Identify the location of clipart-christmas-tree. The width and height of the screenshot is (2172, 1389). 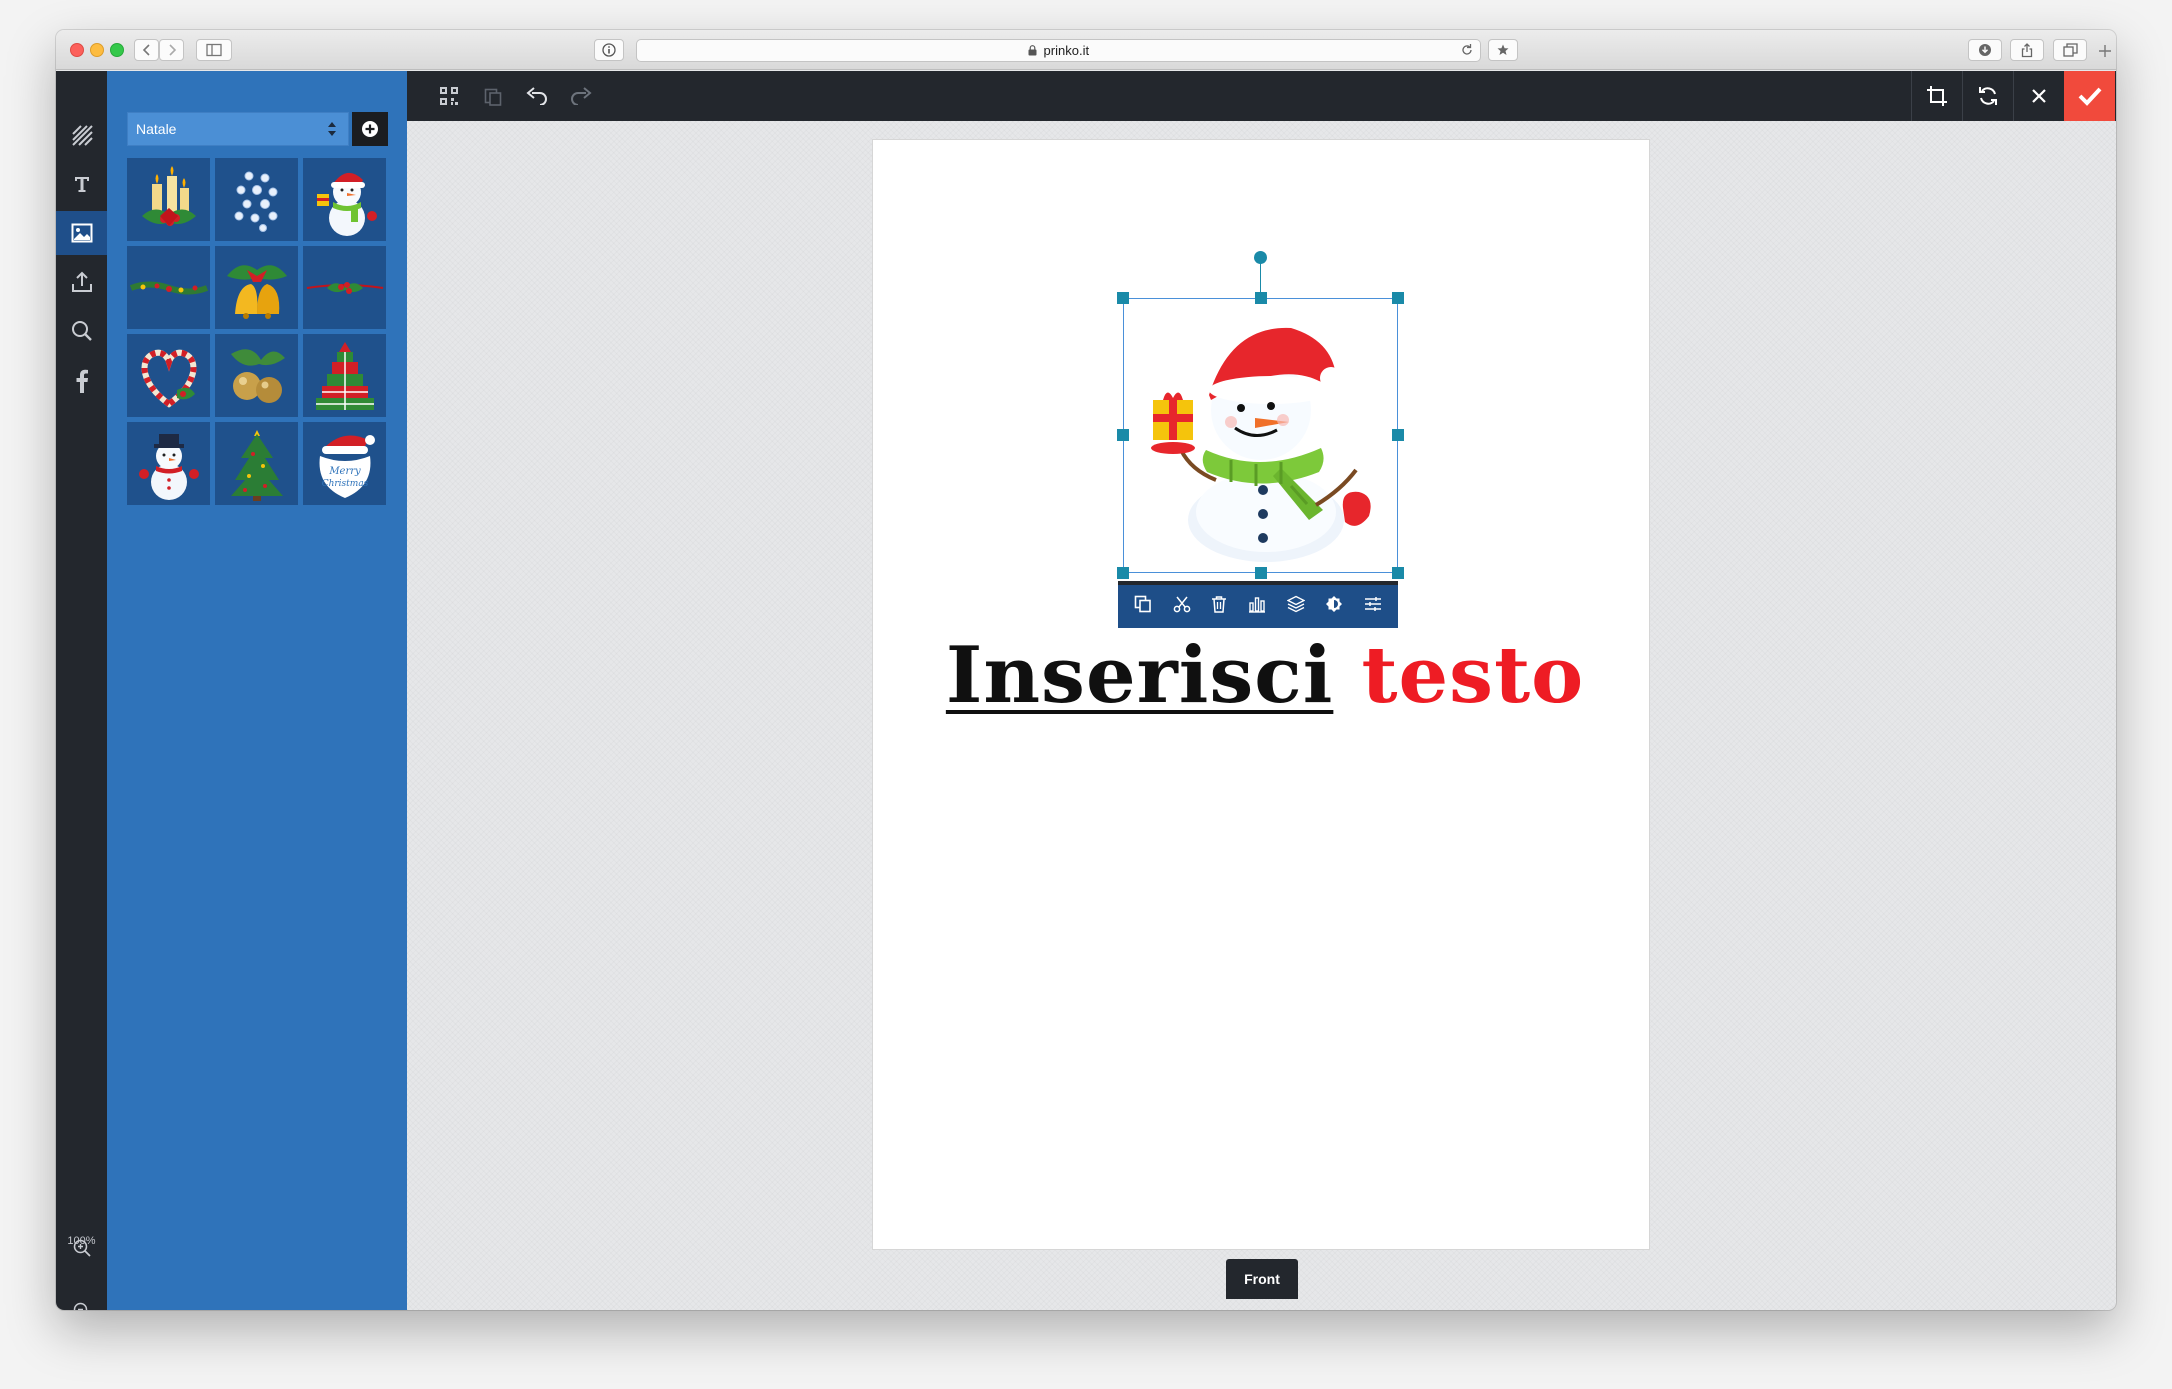
(256, 463).